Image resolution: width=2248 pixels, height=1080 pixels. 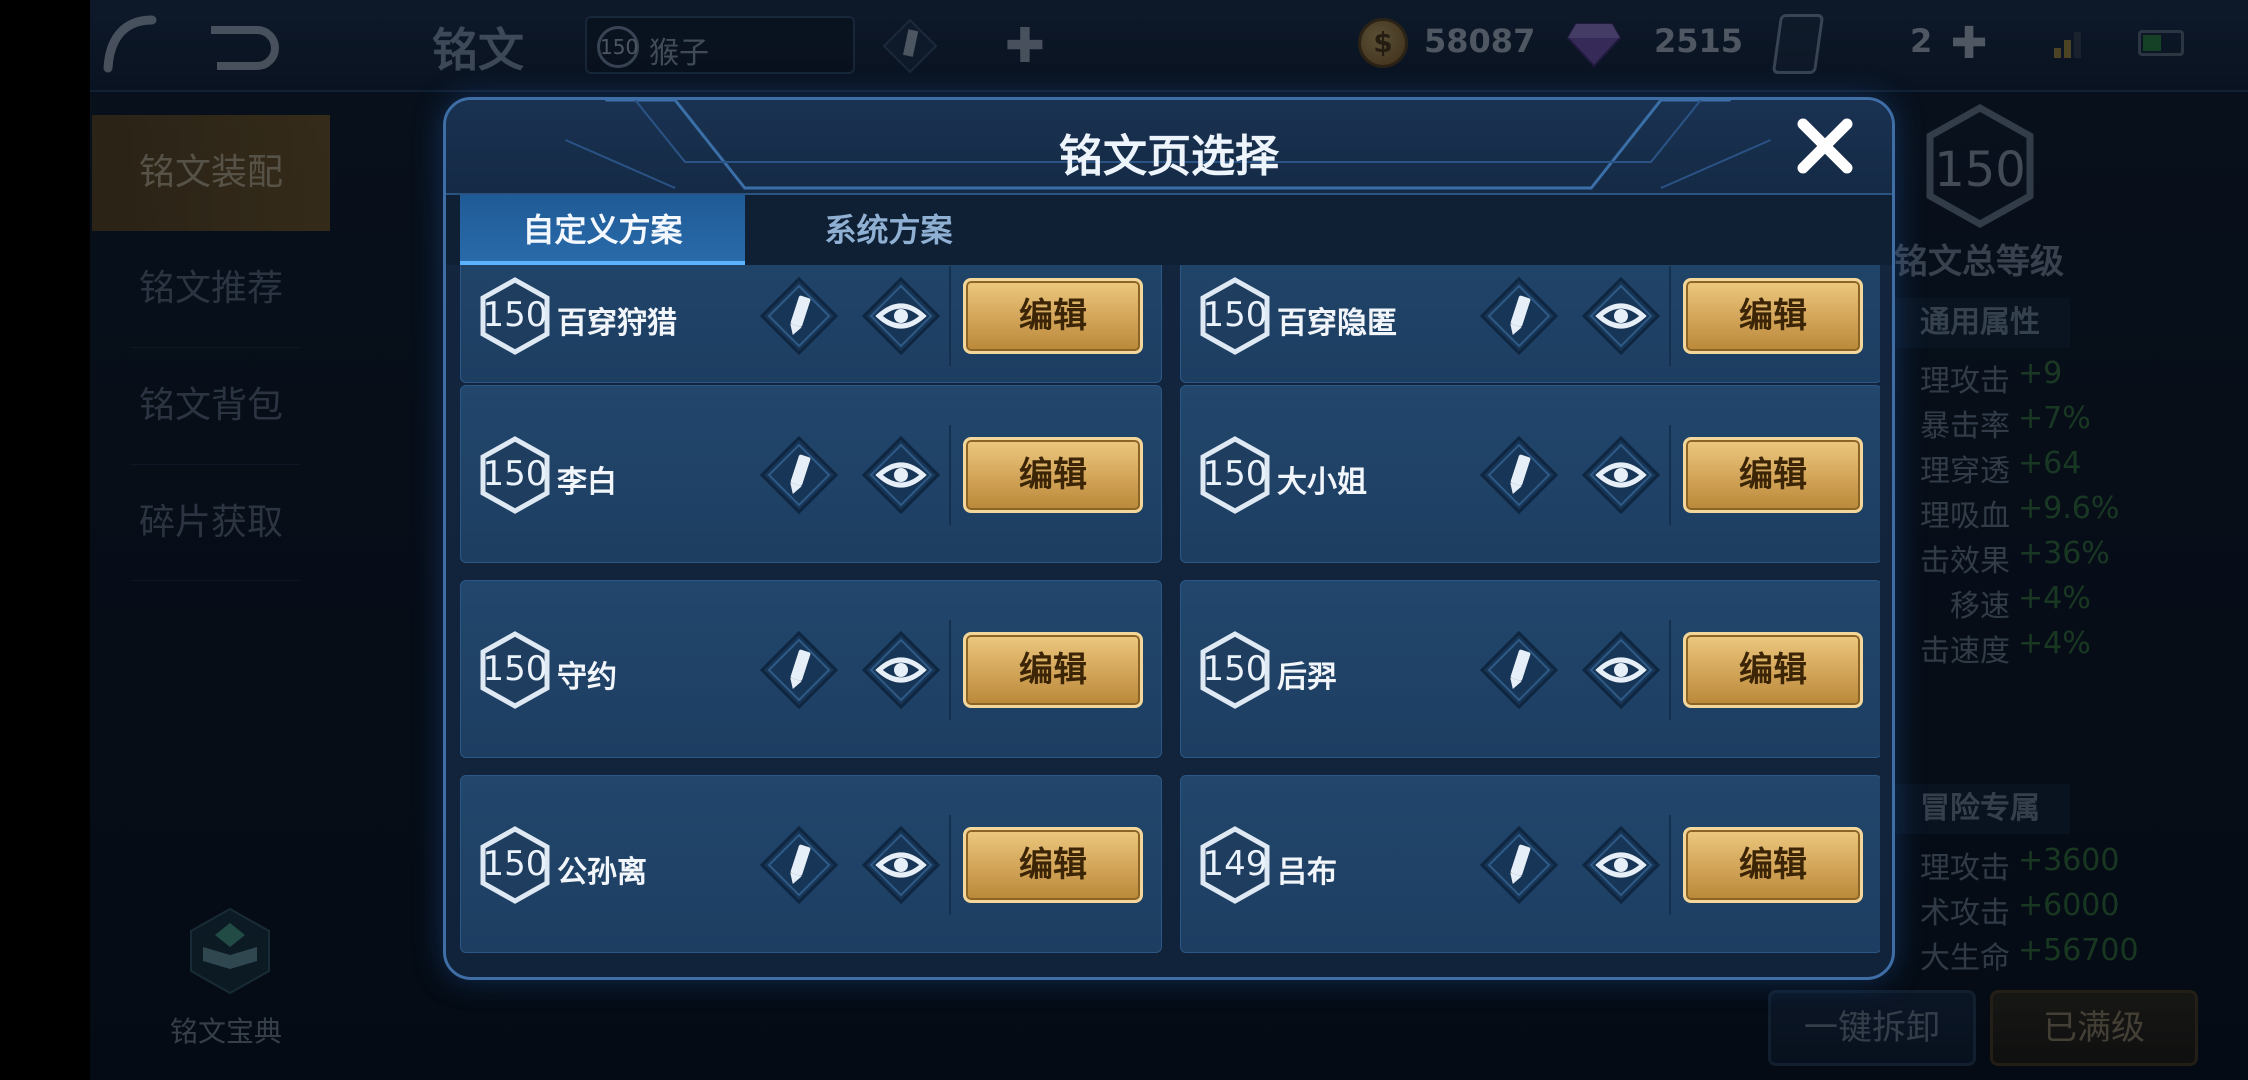 I want to click on rune-page-card: 150 百穿狩猎 编辑, so click(x=811, y=324).